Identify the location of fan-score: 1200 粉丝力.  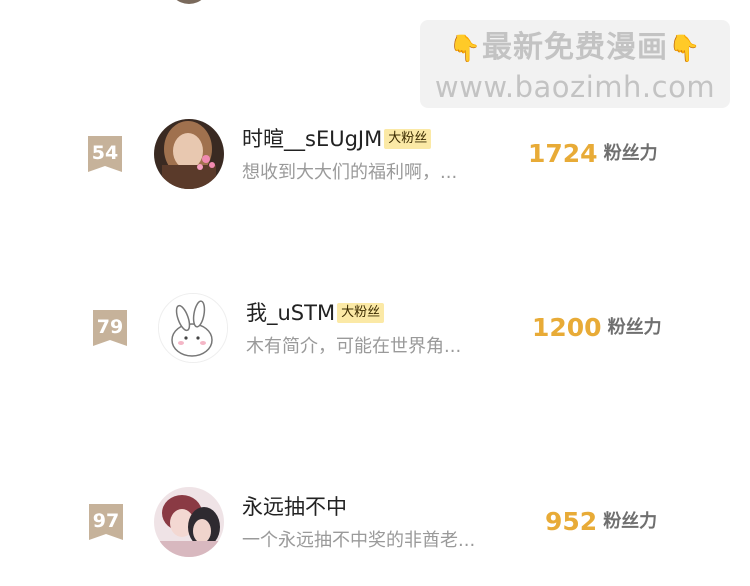
(597, 328).